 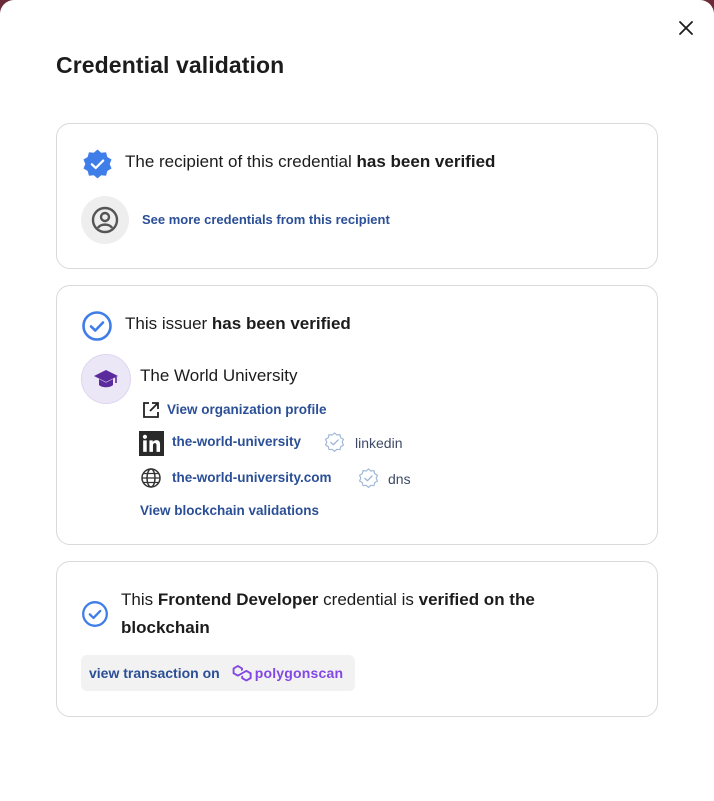 I want to click on university-logo, so click(x=106, y=379).